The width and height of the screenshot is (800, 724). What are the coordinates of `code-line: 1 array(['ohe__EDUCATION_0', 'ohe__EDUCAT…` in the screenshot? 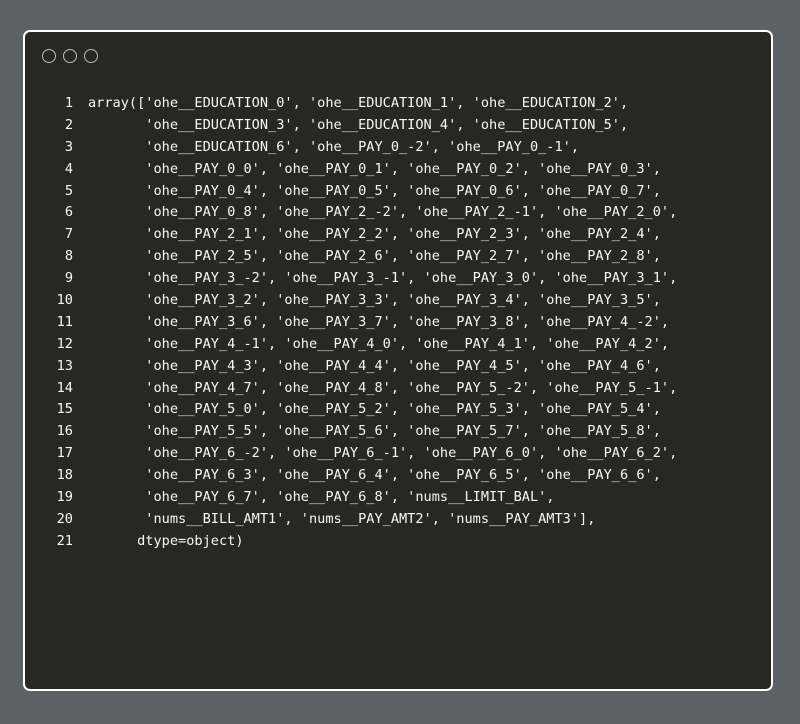 It's located at (403, 104).